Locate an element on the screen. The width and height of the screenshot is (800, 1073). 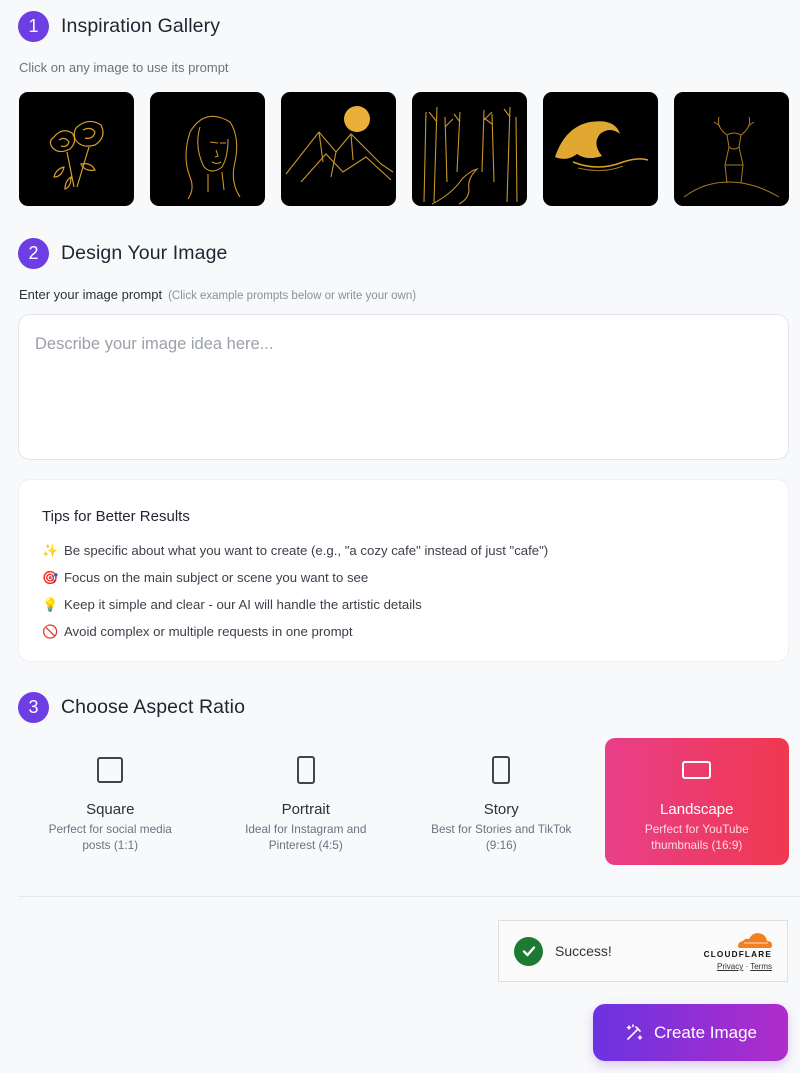
create-image-button: Create Image is located at coordinates (690, 1032).